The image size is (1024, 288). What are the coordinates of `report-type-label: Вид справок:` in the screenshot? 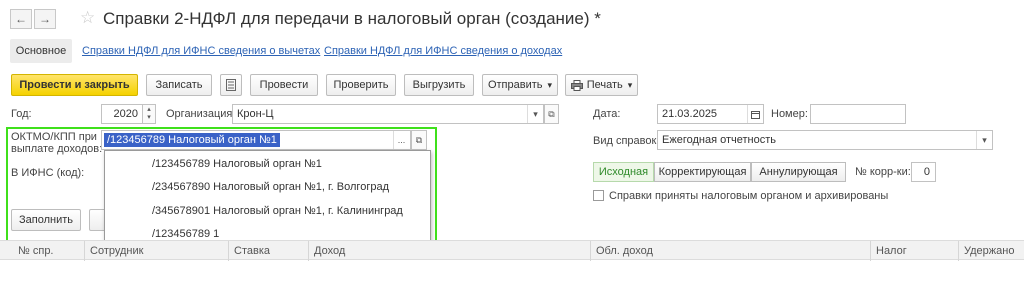 It's located at (626, 141).